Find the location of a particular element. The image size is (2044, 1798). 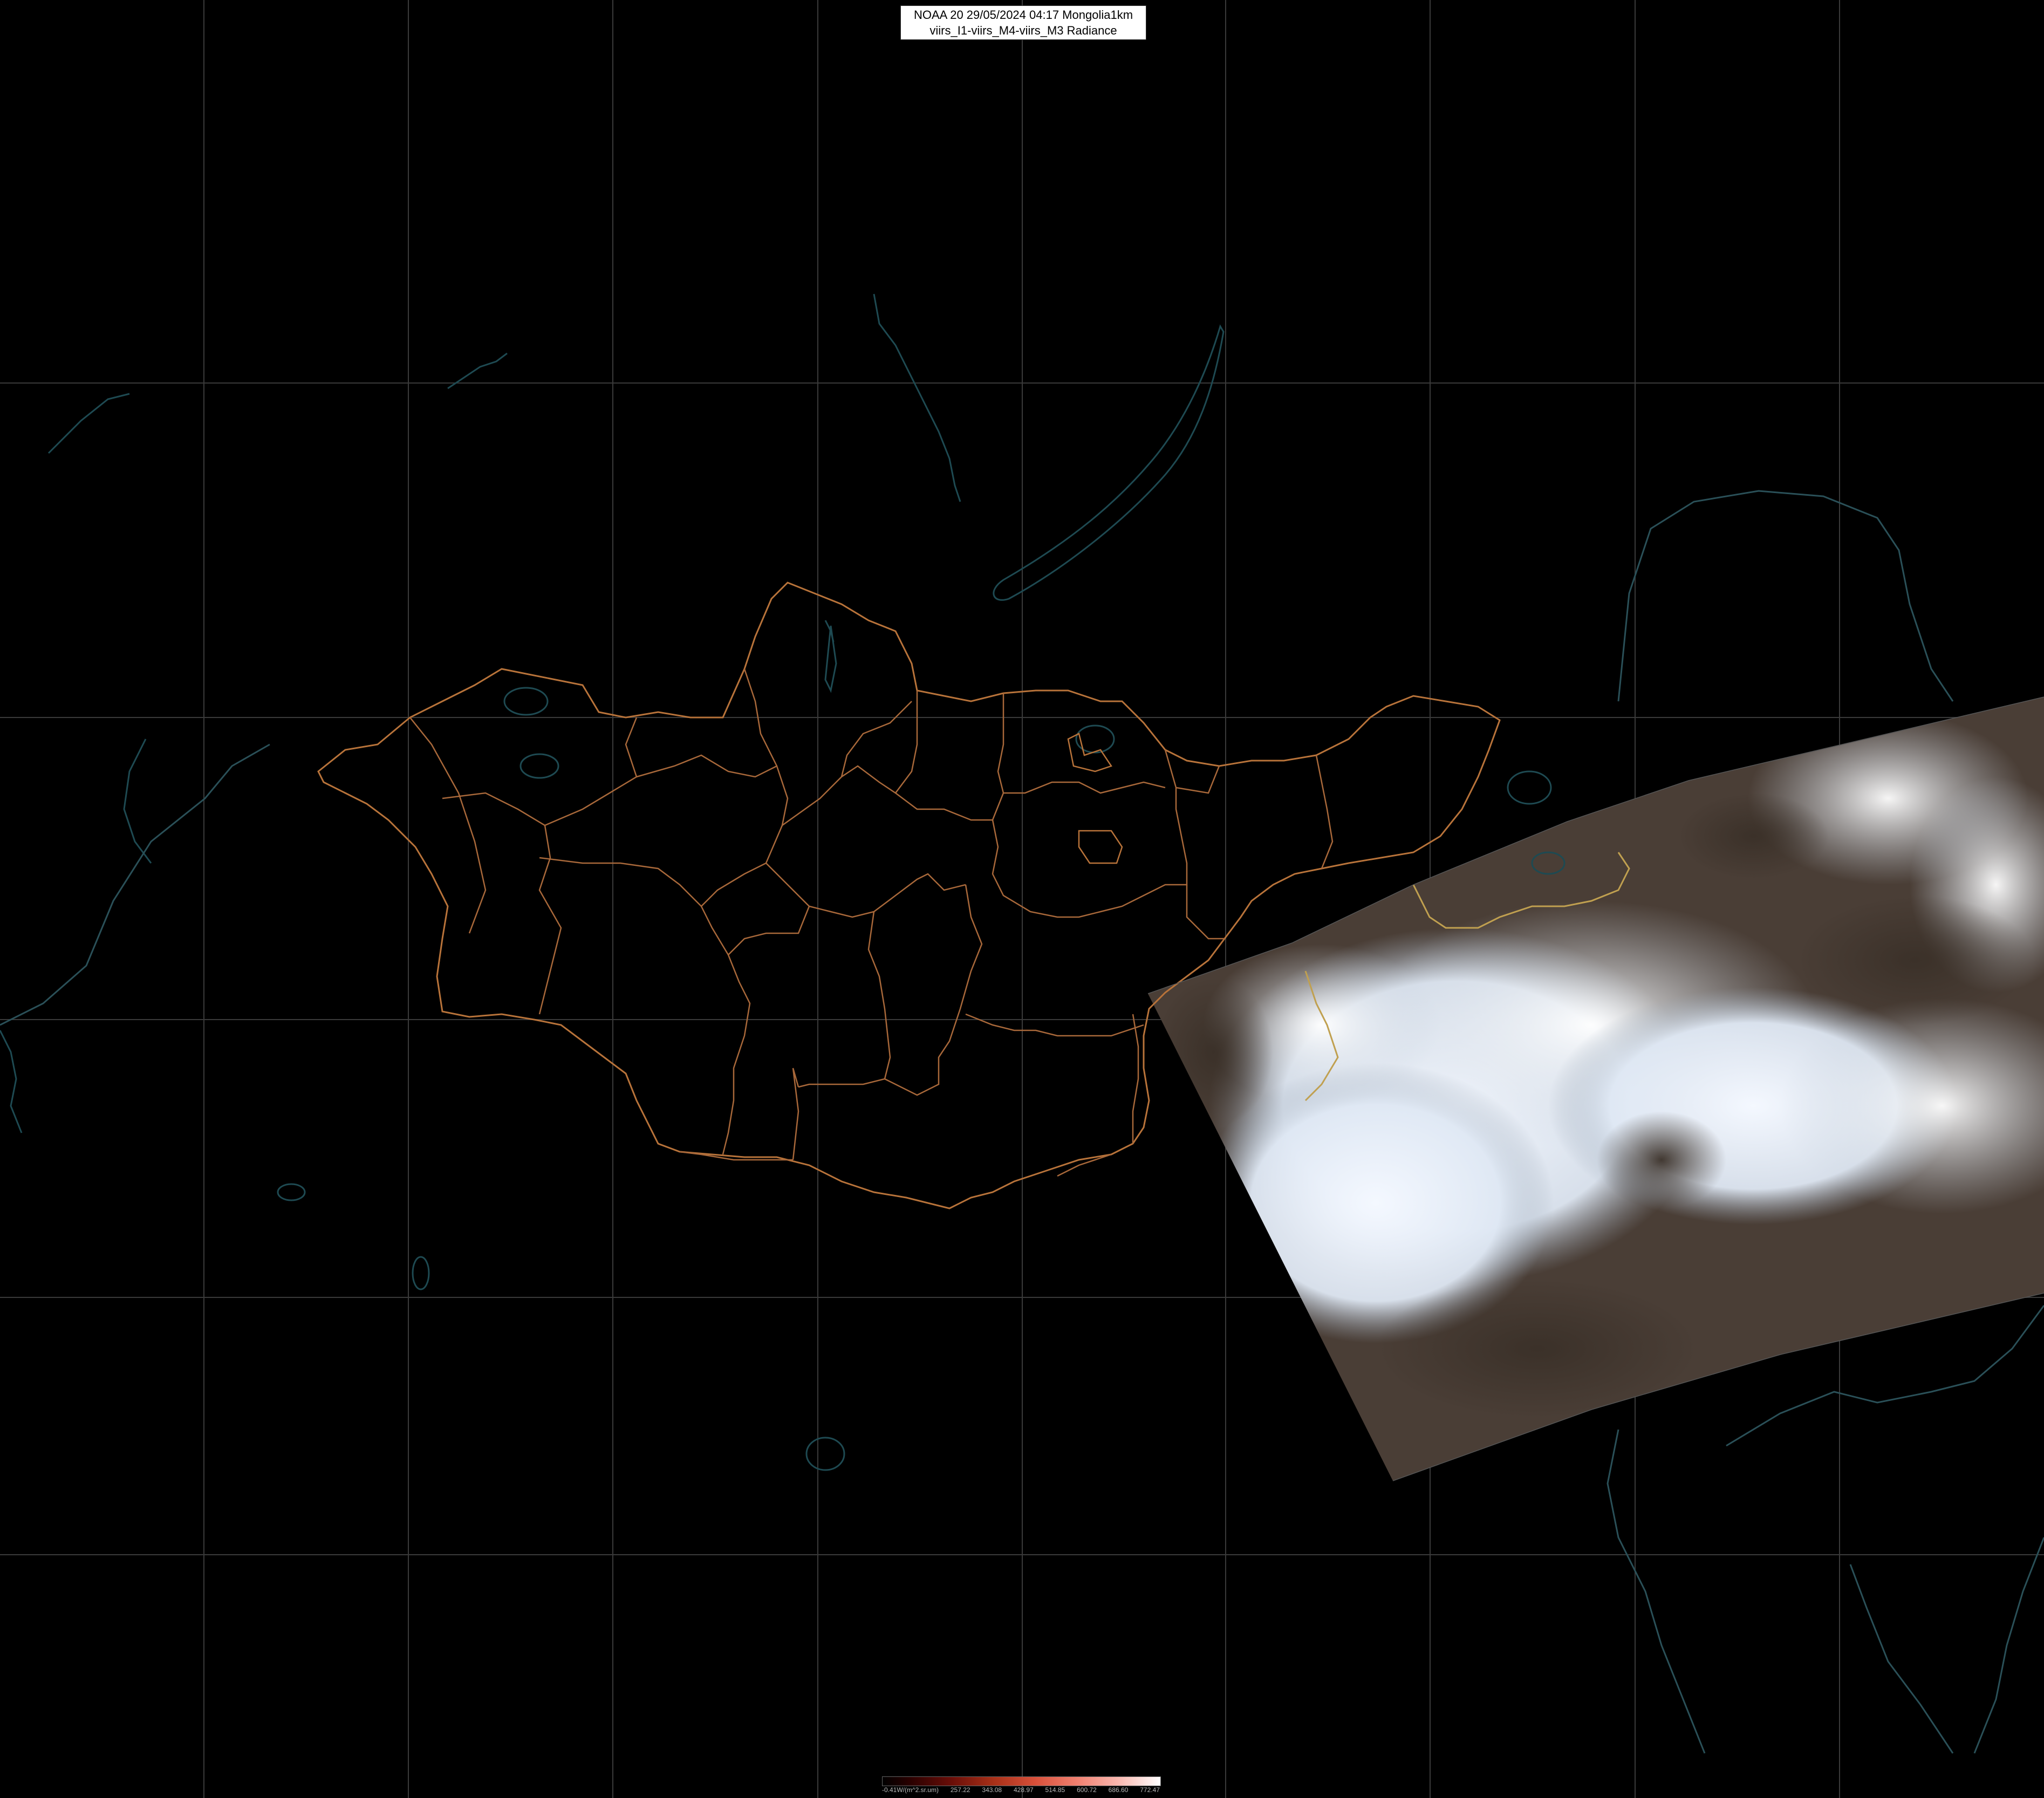

colorbar-tick: 514.85 is located at coordinates (1055, 1790).